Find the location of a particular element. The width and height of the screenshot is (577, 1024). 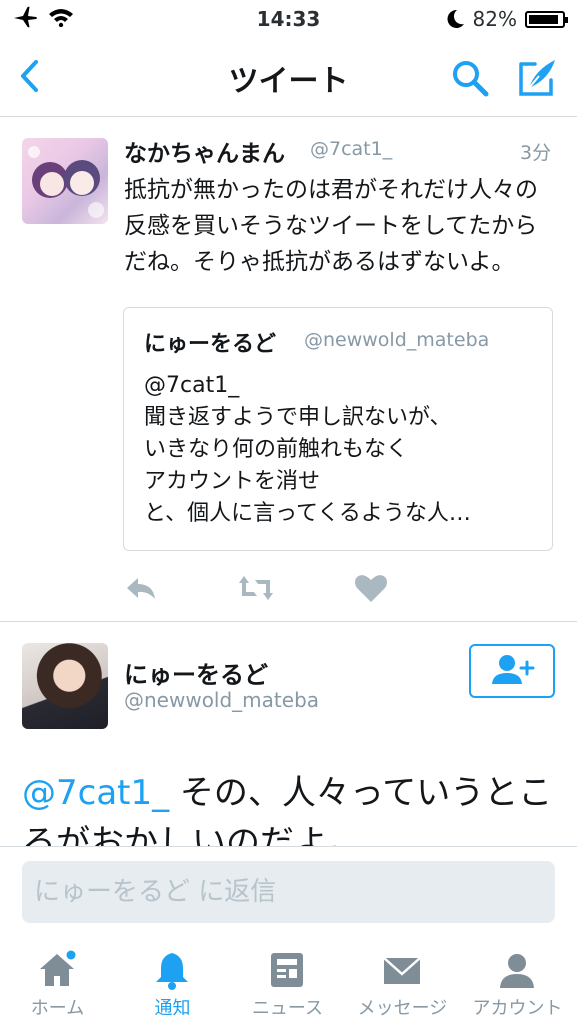

moon-icon is located at coordinates (455, 18).